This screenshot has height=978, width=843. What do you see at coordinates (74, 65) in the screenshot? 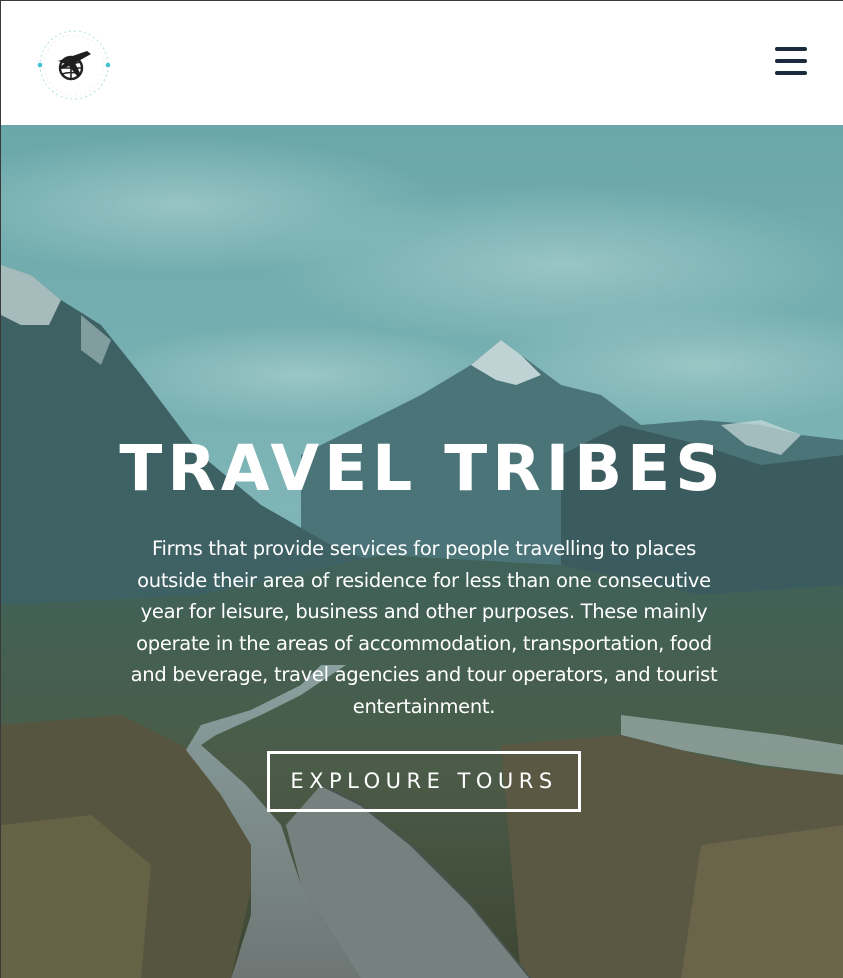
I see `site-logo` at bounding box center [74, 65].